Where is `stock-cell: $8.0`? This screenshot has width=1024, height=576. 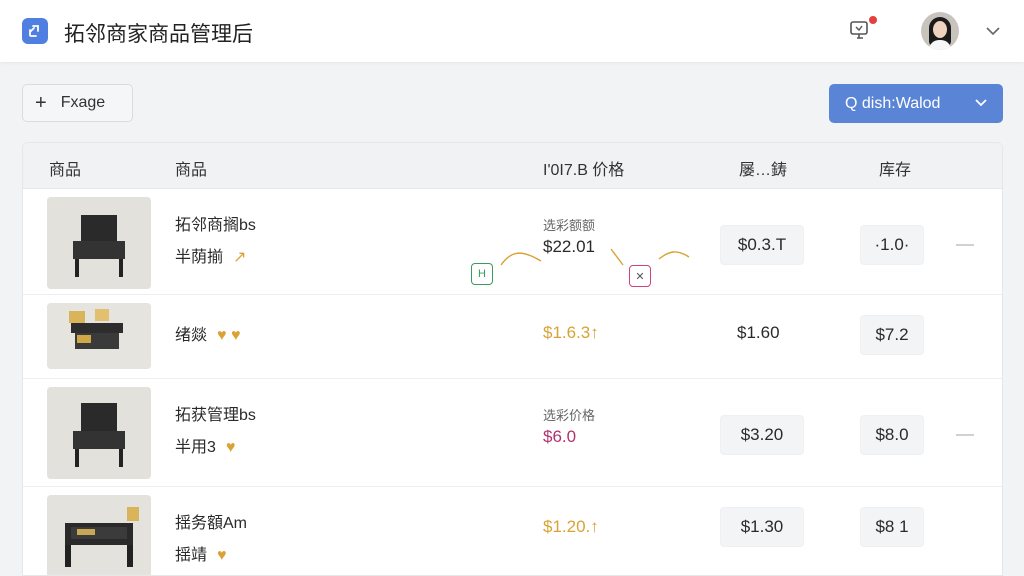 stock-cell: $8.0 is located at coordinates (892, 435).